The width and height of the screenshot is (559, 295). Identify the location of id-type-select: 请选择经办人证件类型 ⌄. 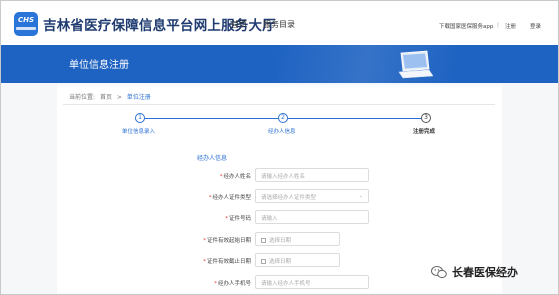
(312, 196).